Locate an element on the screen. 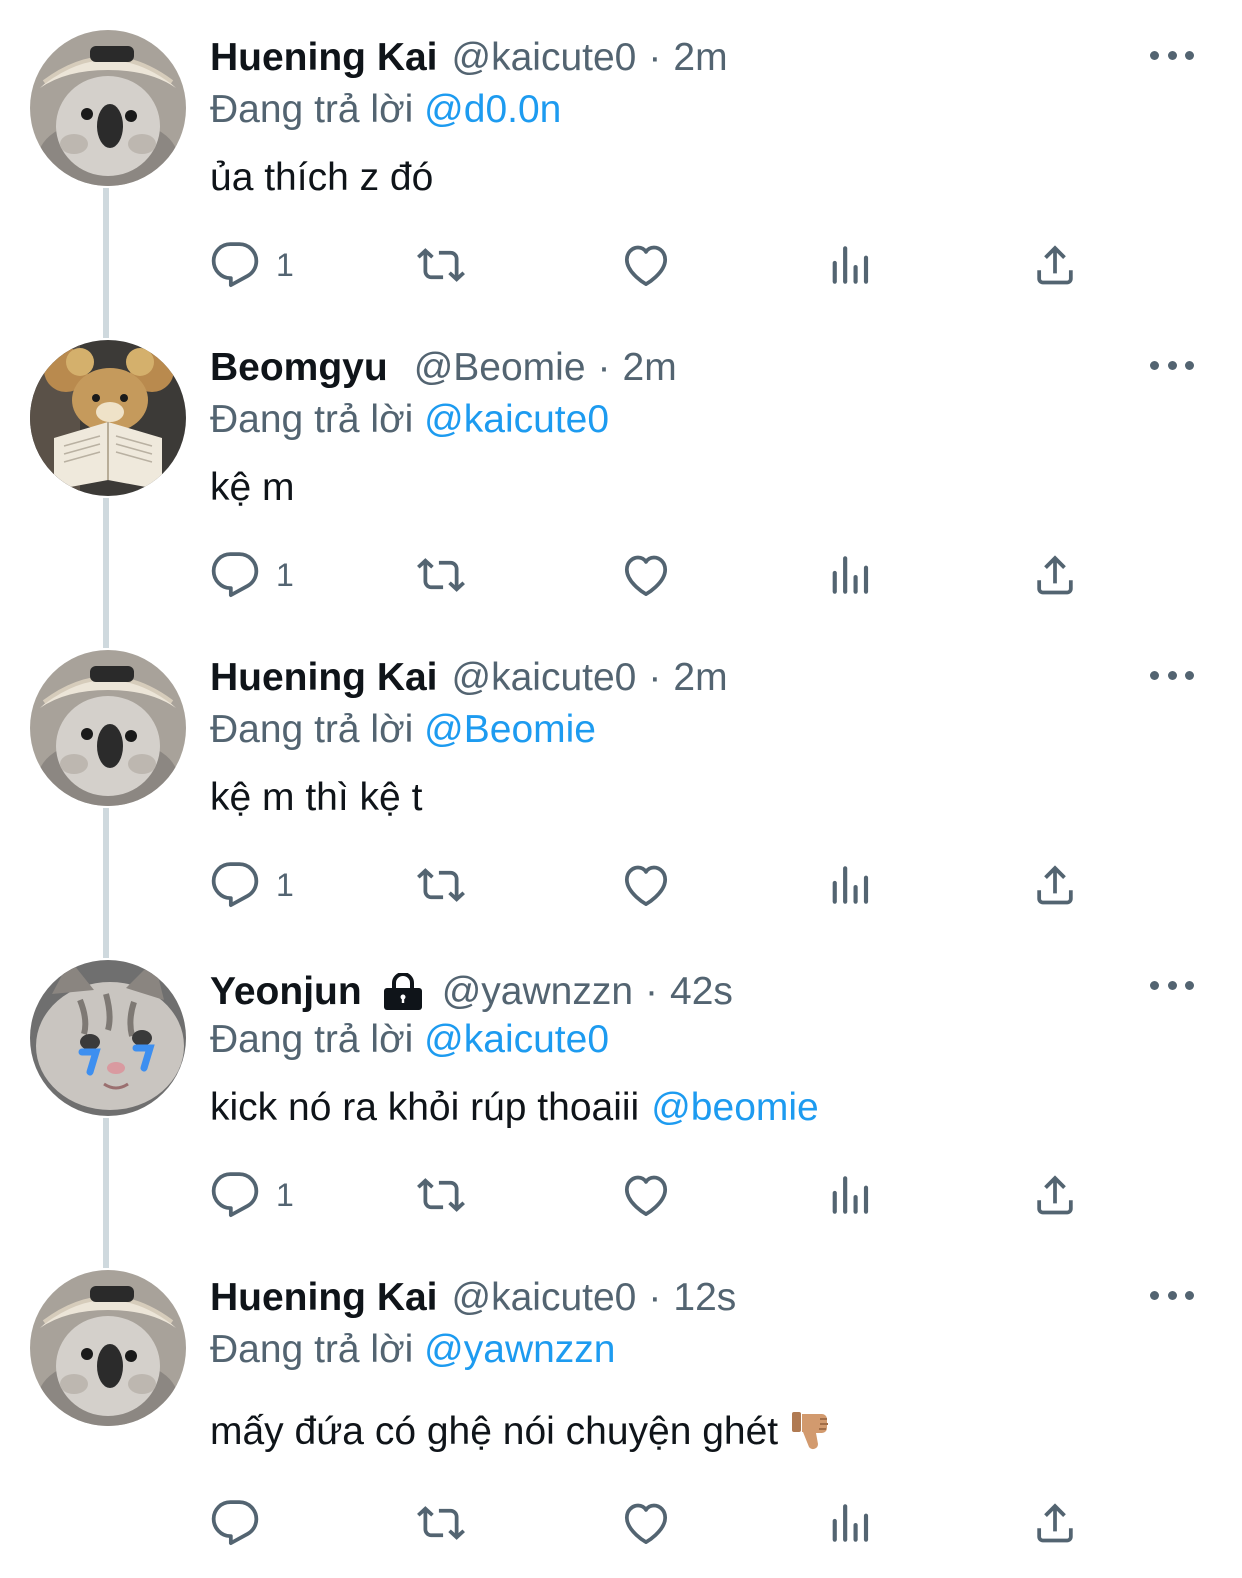 The height and width of the screenshot is (1578, 1242). tweet-text: kệ m thì kệ t is located at coordinates (316, 798).